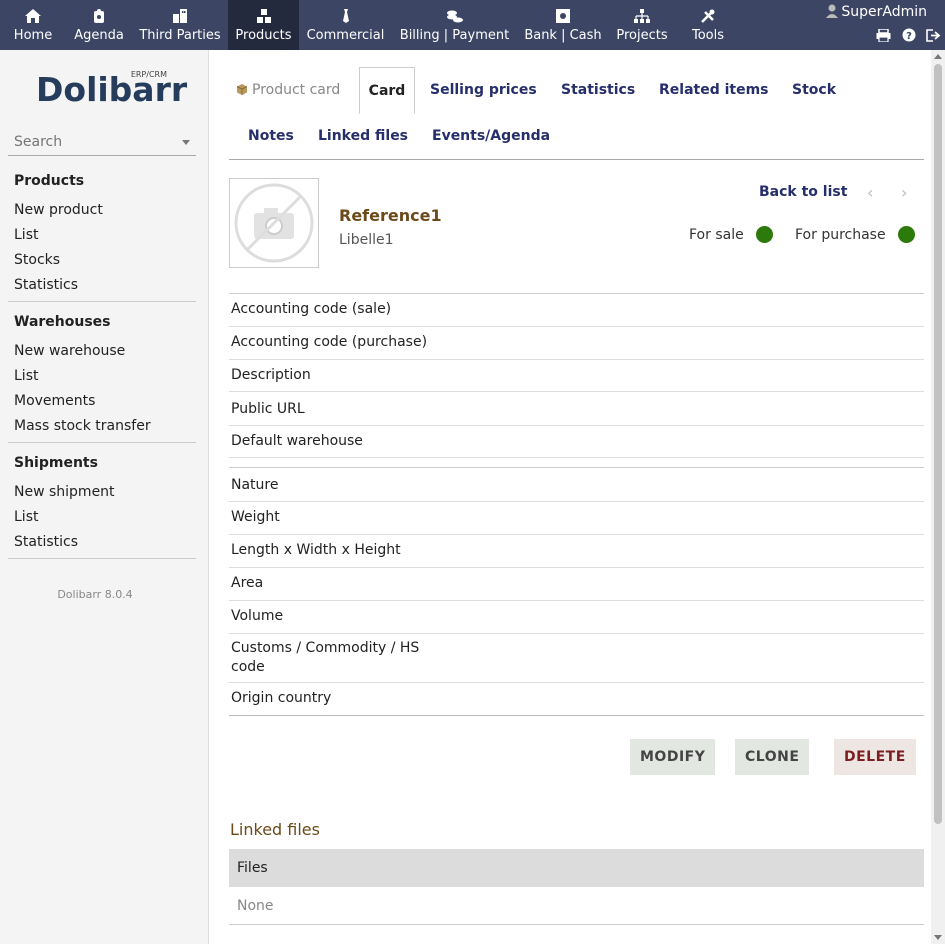 Image resolution: width=945 pixels, height=944 pixels. Describe the element at coordinates (33, 25) in the screenshot. I see `topmenu-home: Home` at that location.